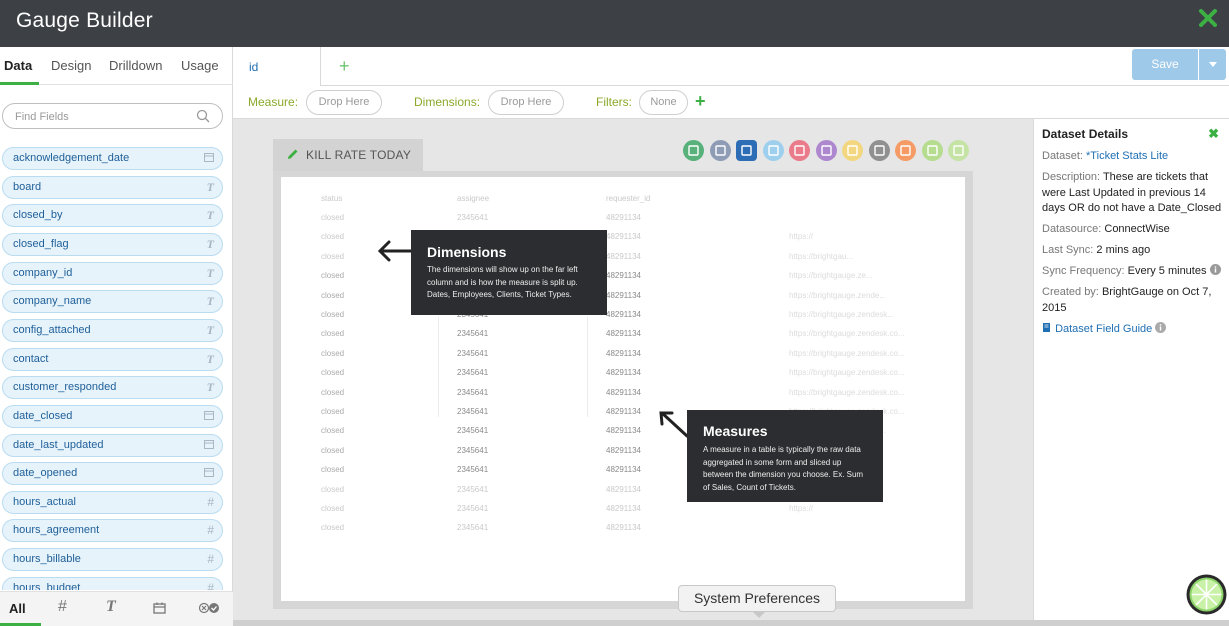  What do you see at coordinates (293, 154) in the screenshot?
I see `pencil-icon` at bounding box center [293, 154].